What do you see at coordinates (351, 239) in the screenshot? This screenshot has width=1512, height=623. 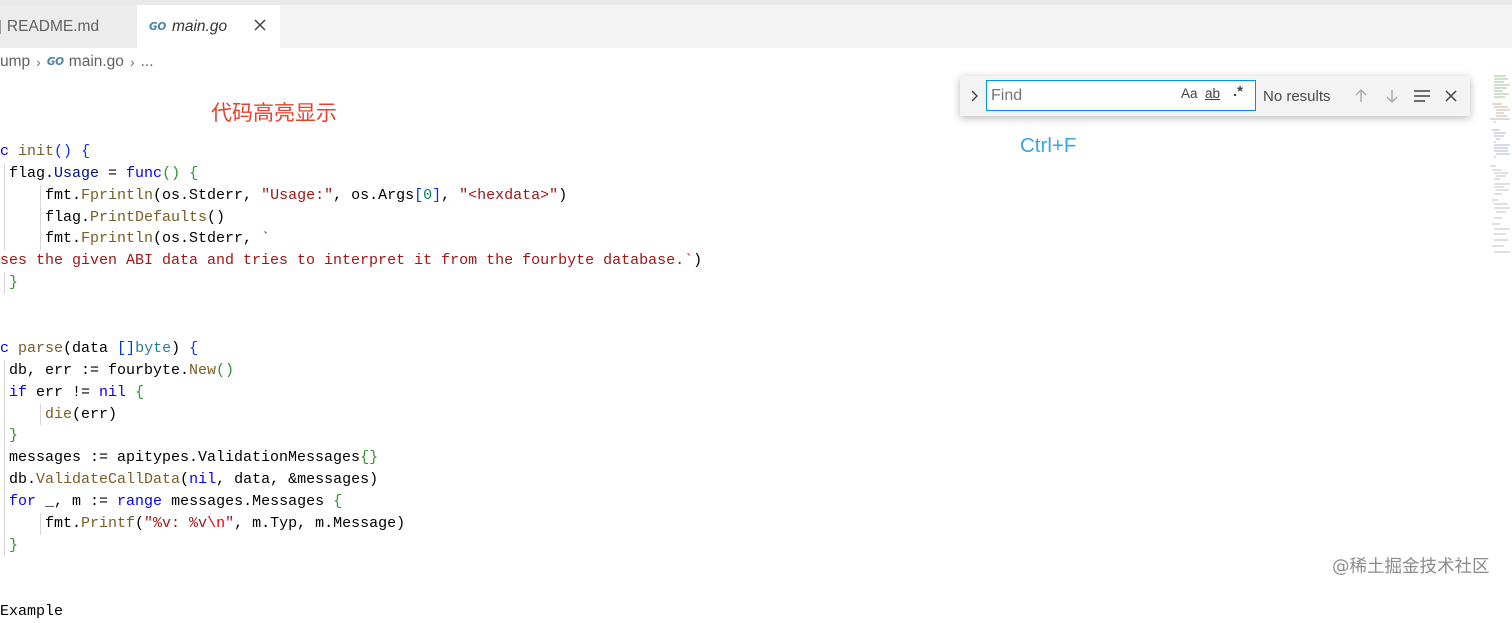 I see `code-line: fmt.Fprintln(os.Stderr, `` at bounding box center [351, 239].